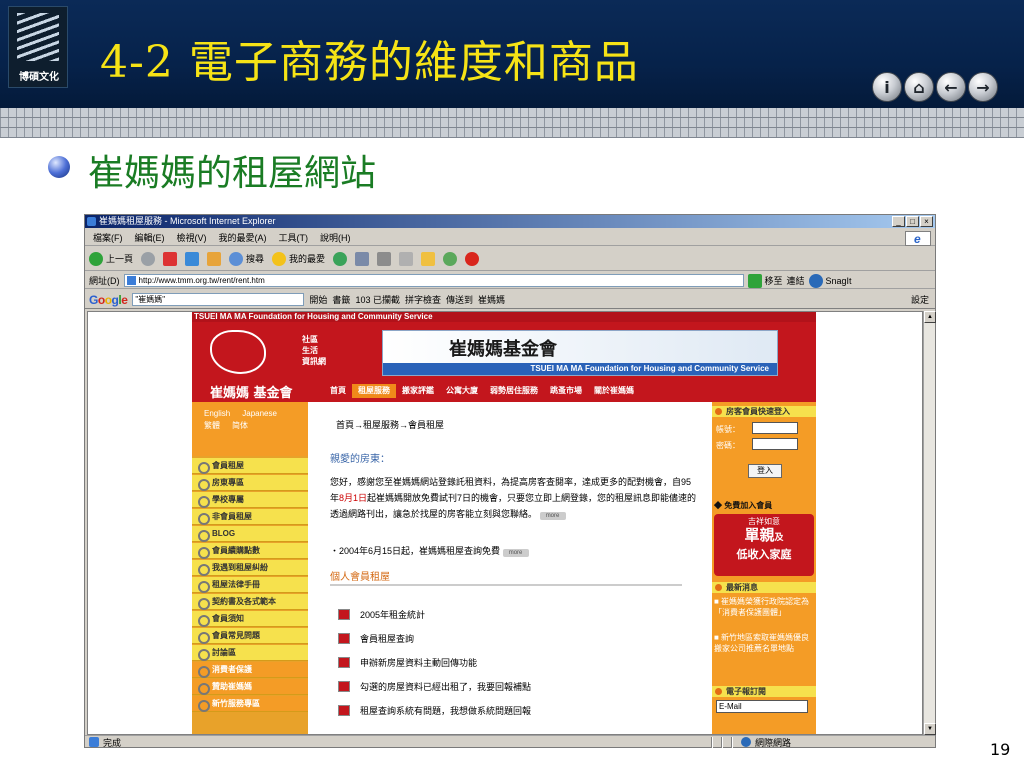 The image size is (1024, 768). What do you see at coordinates (298, 258) in the screenshot?
I see `favorites-button: 我的最愛` at bounding box center [298, 258].